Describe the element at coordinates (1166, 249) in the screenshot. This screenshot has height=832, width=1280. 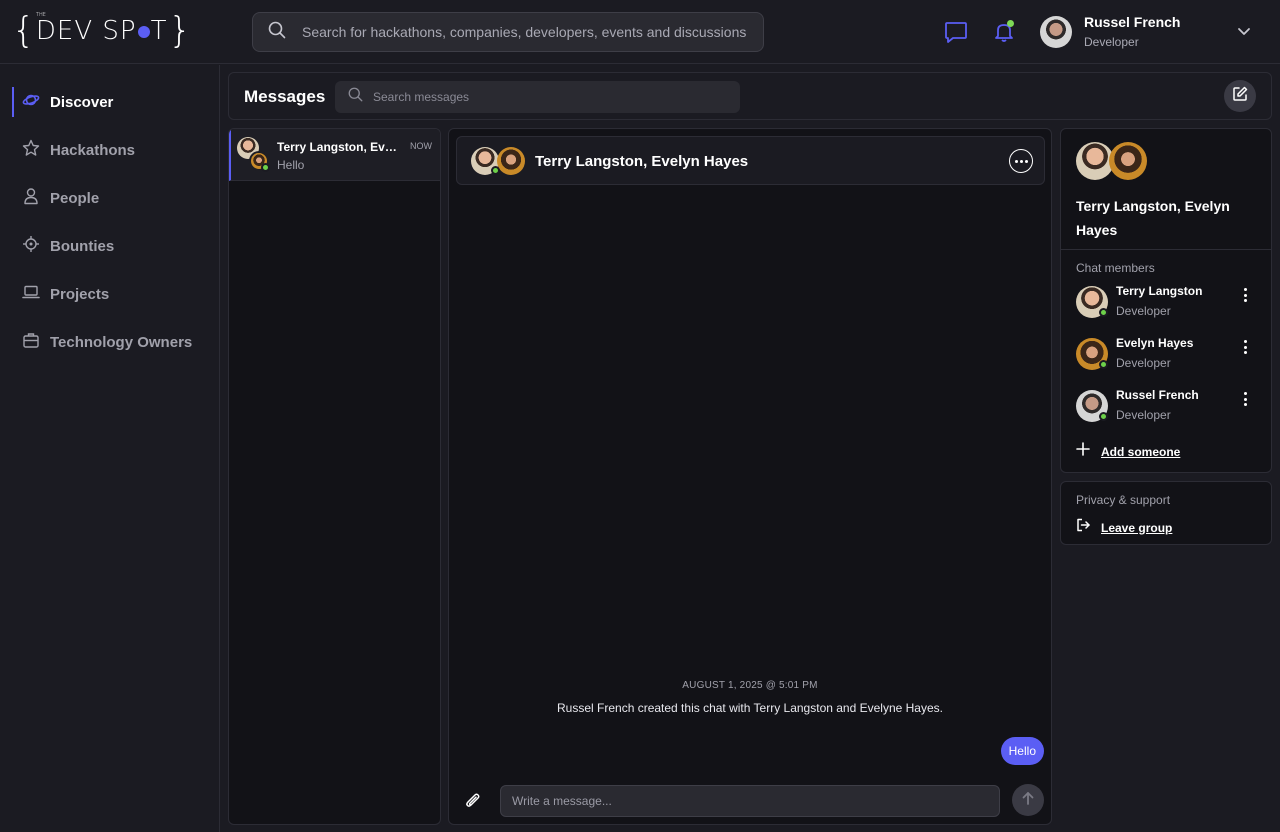
I see `divider` at that location.